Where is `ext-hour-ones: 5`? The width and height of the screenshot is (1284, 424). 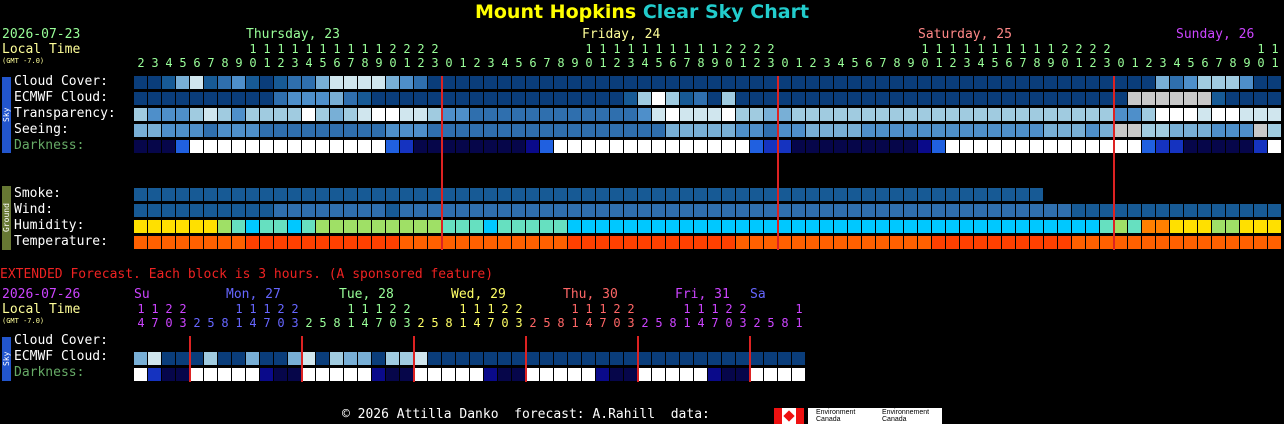 ext-hour-ones: 5 is located at coordinates (547, 323).